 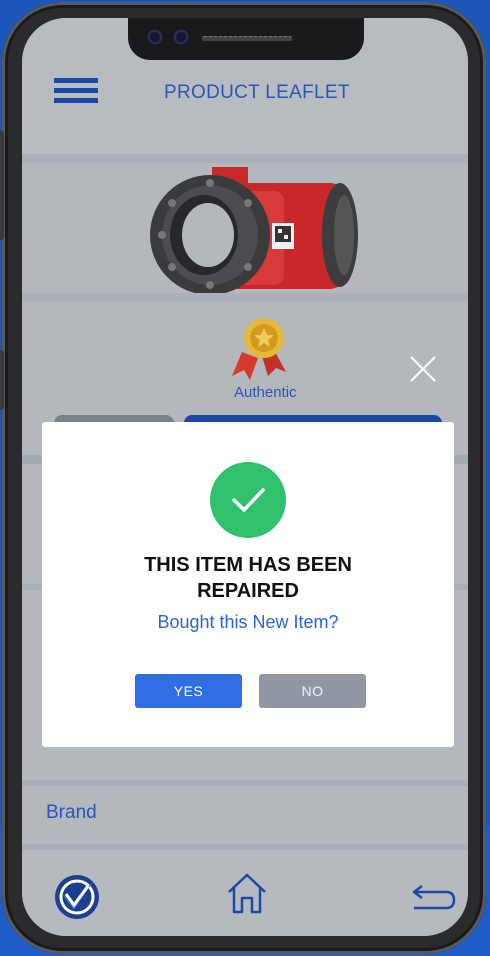 What do you see at coordinates (423, 369) in the screenshot?
I see `close-icon` at bounding box center [423, 369].